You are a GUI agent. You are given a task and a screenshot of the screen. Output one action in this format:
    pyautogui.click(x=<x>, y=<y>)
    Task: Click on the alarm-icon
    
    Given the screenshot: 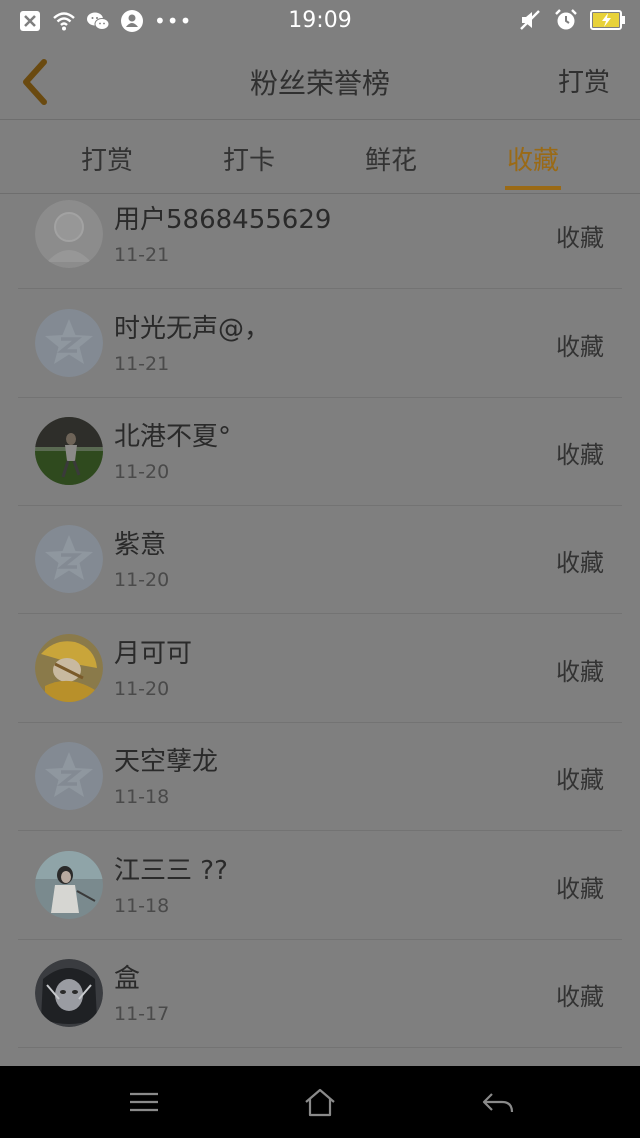 What is the action you would take?
    pyautogui.click(x=566, y=19)
    